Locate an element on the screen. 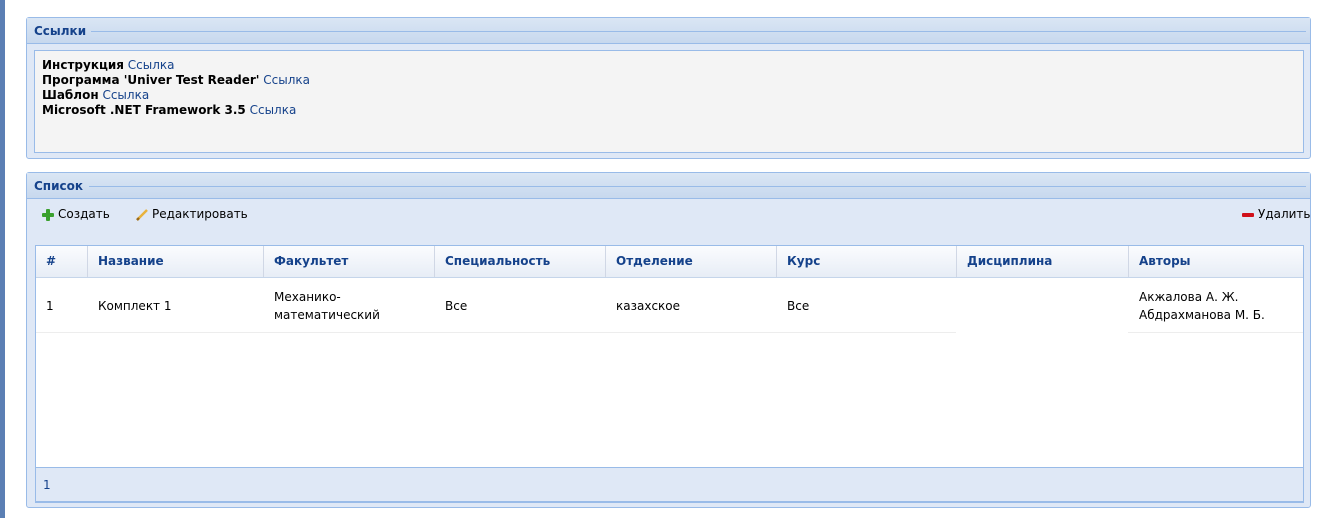 This screenshot has width=1317, height=518. page-number-link: 1 is located at coordinates (47, 485).